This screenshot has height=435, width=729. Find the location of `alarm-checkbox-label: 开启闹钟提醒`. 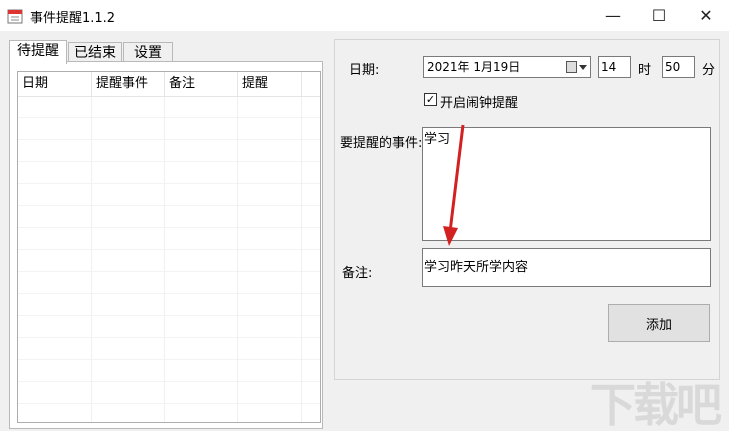

alarm-checkbox-label: 开启闹钟提醒 is located at coordinates (479, 101).